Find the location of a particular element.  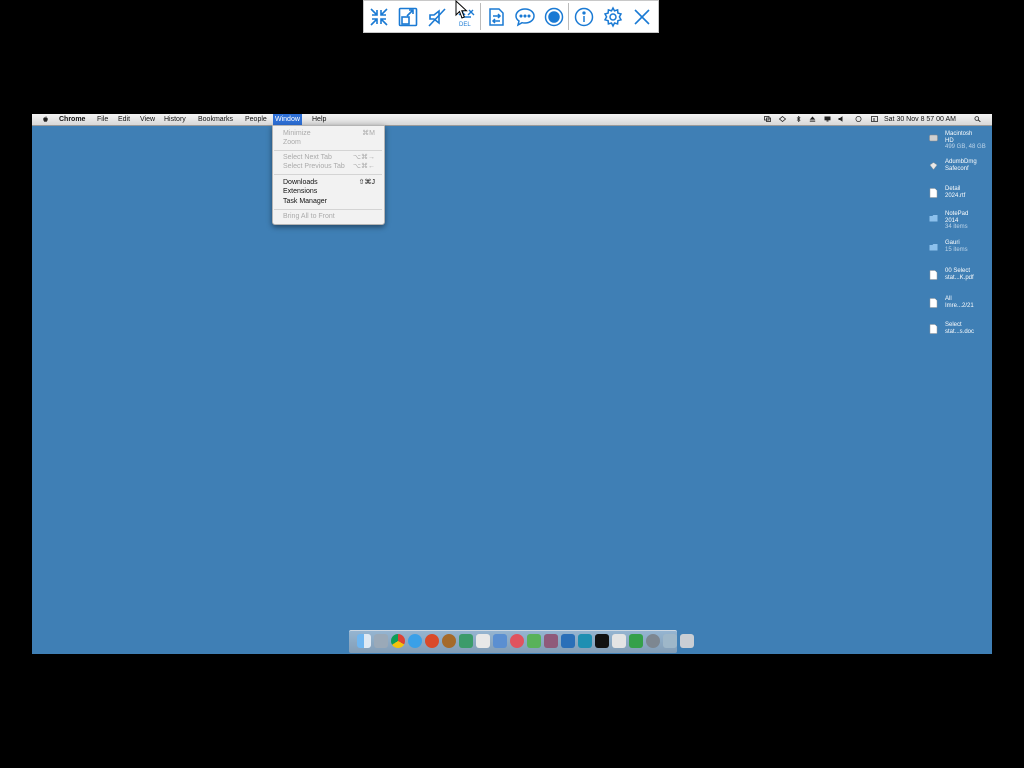

info-icon is located at coordinates (583, 16).